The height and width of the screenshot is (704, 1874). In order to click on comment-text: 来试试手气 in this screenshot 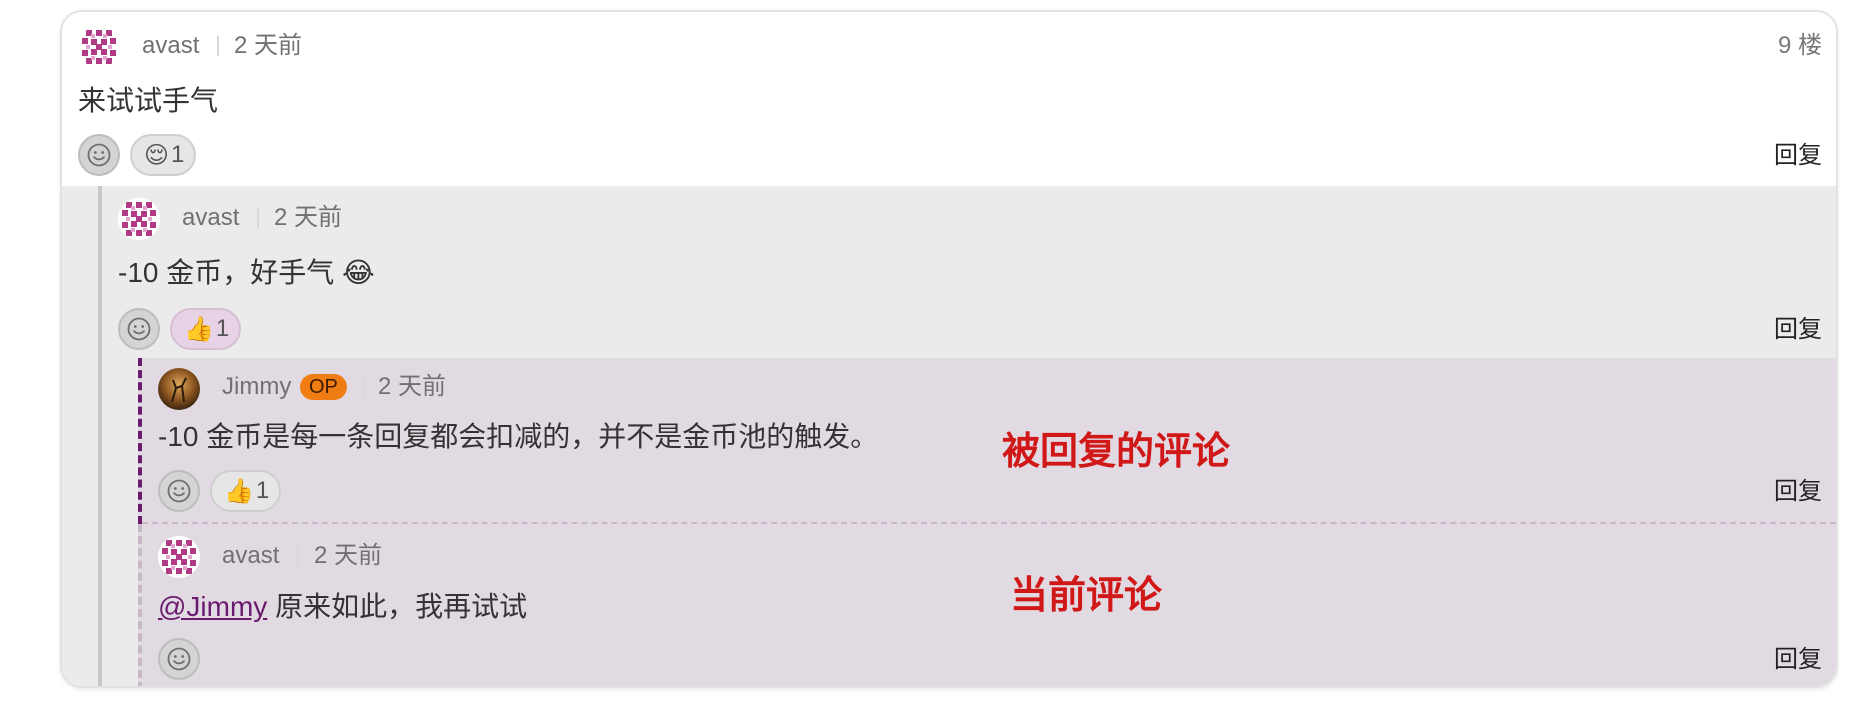, I will do `click(148, 100)`.